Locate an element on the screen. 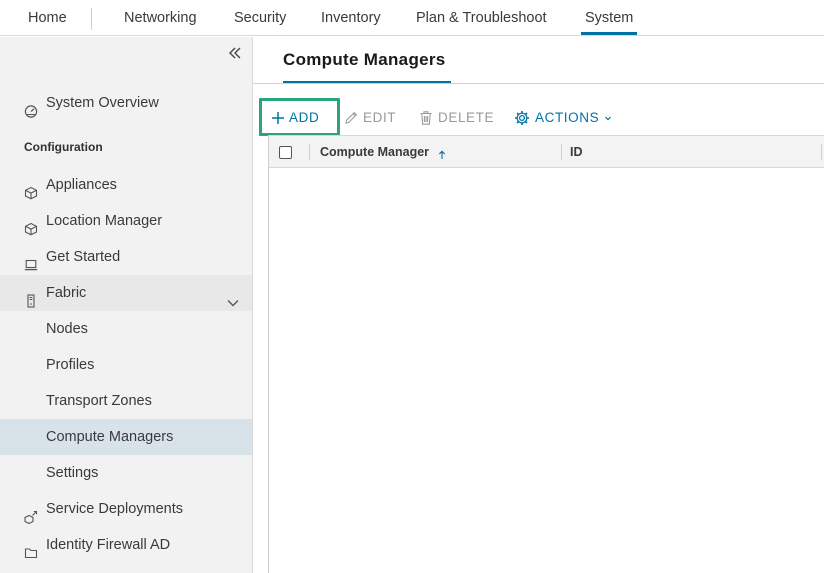 Image resolution: width=824 pixels, height=573 pixels. sidebar-item-system-overview: System Overview is located at coordinates (126, 103).